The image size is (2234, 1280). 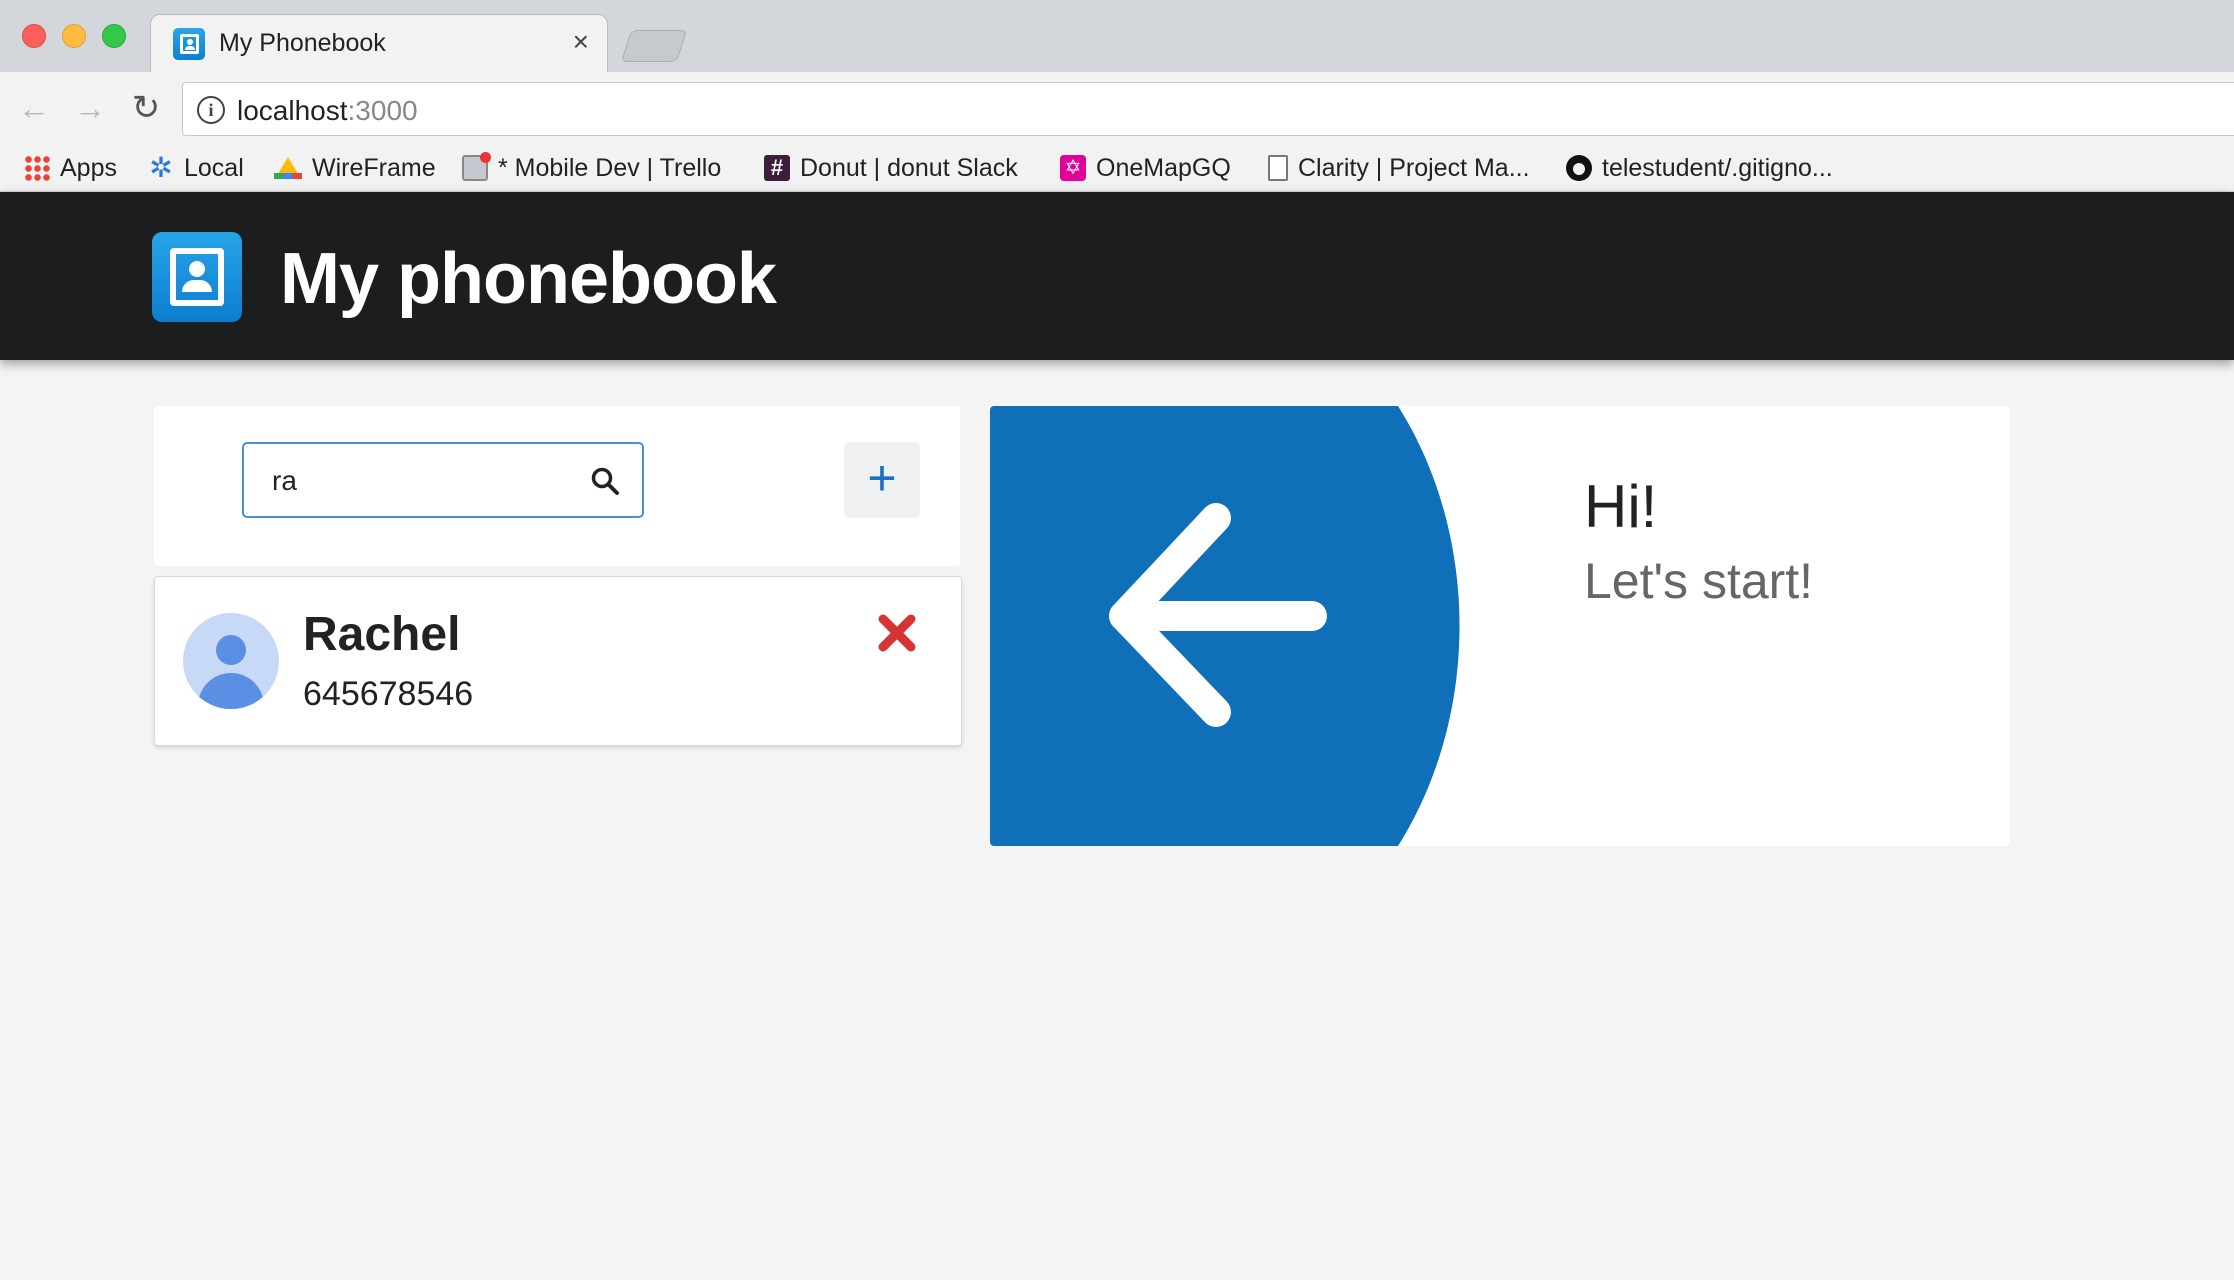 I want to click on bookmark-trello: * Mobile Dev | Trello, so click(x=591, y=168).